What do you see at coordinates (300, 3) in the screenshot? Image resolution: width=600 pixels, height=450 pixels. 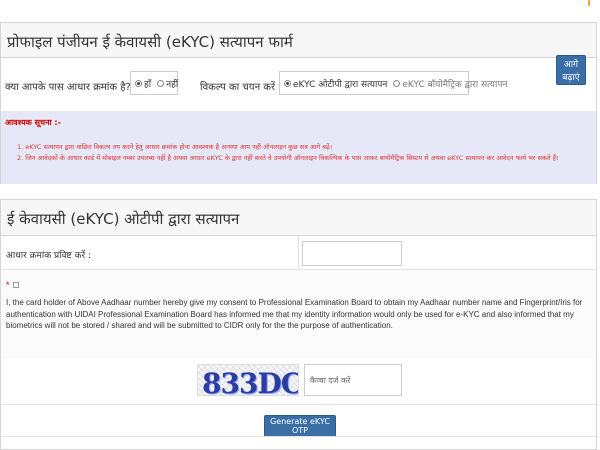 I see `top-strip` at bounding box center [300, 3].